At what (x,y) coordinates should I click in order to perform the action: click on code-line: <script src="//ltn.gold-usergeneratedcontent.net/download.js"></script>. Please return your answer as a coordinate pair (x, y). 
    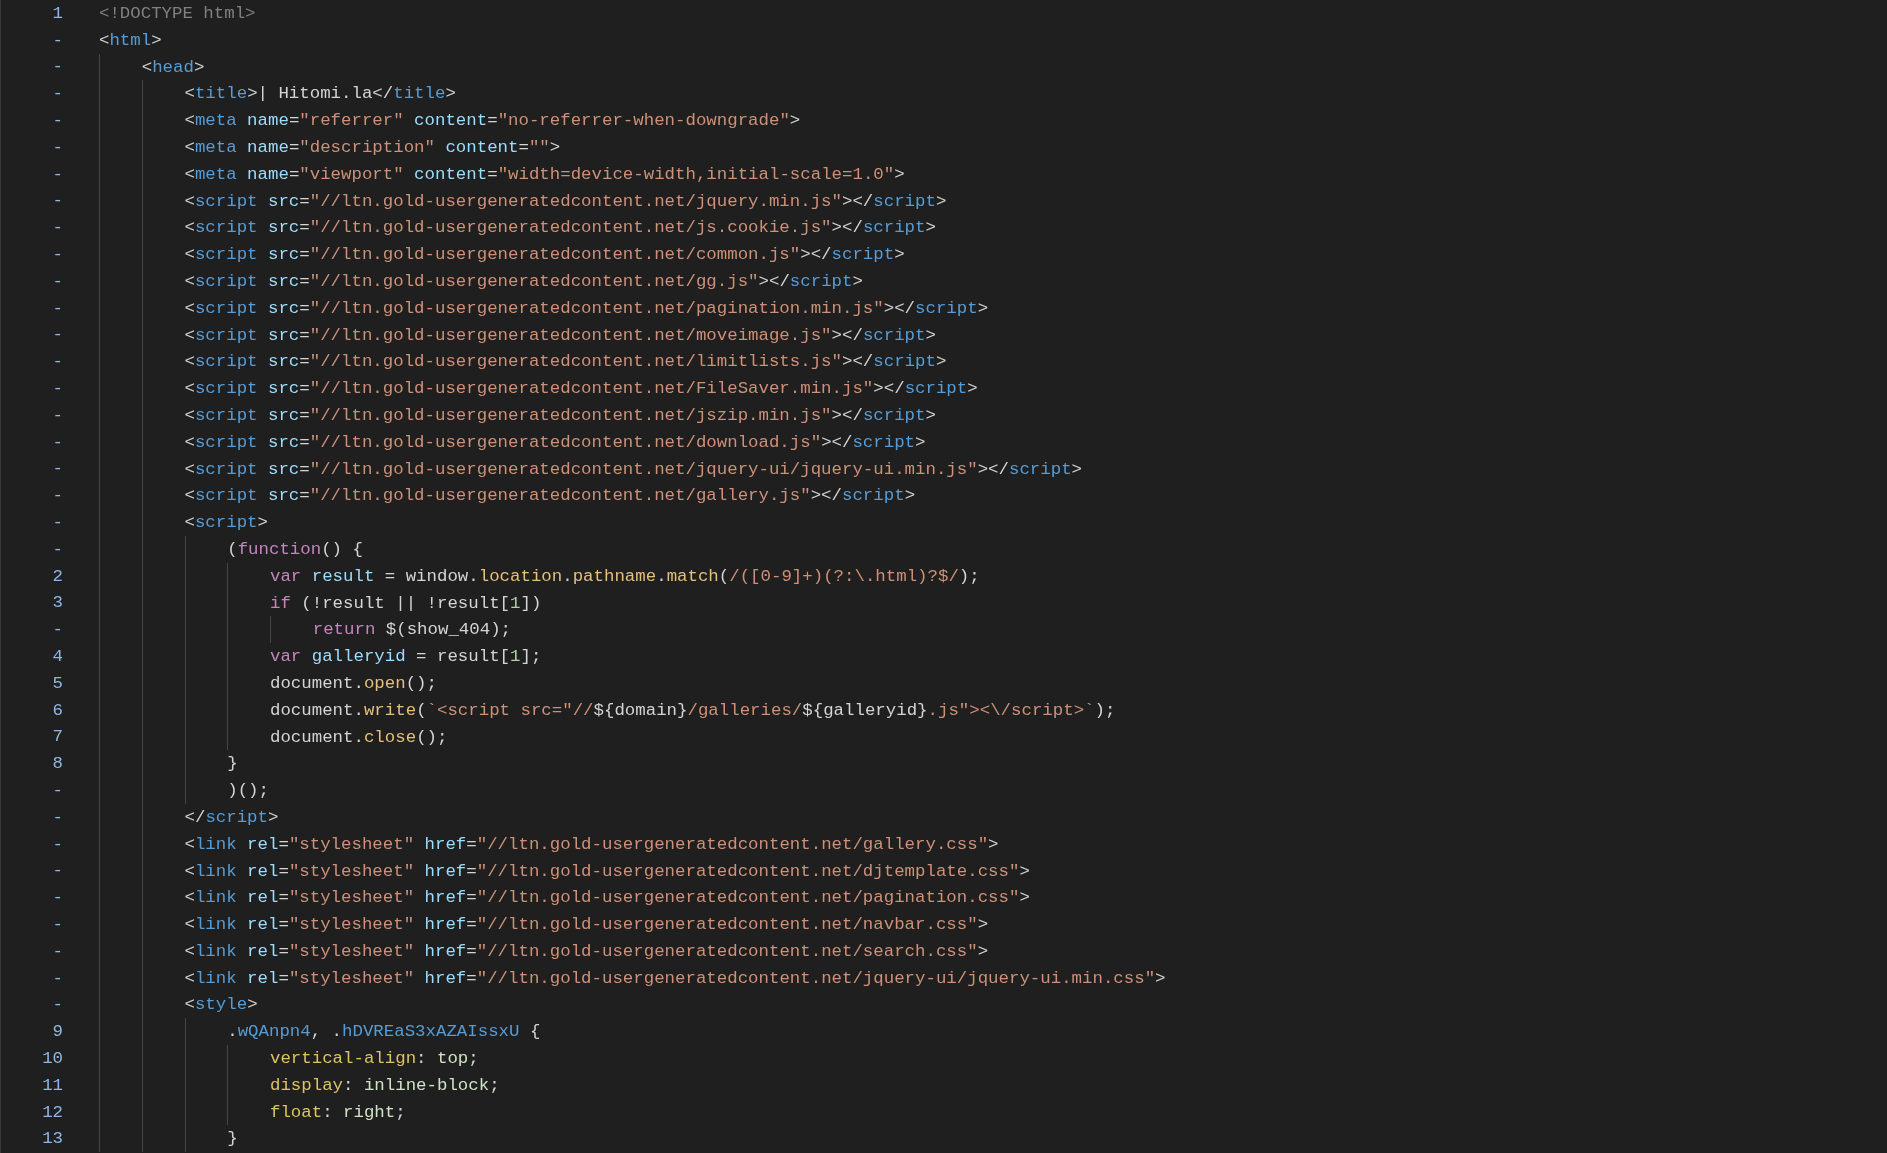
    Looking at the image, I should click on (512, 442).